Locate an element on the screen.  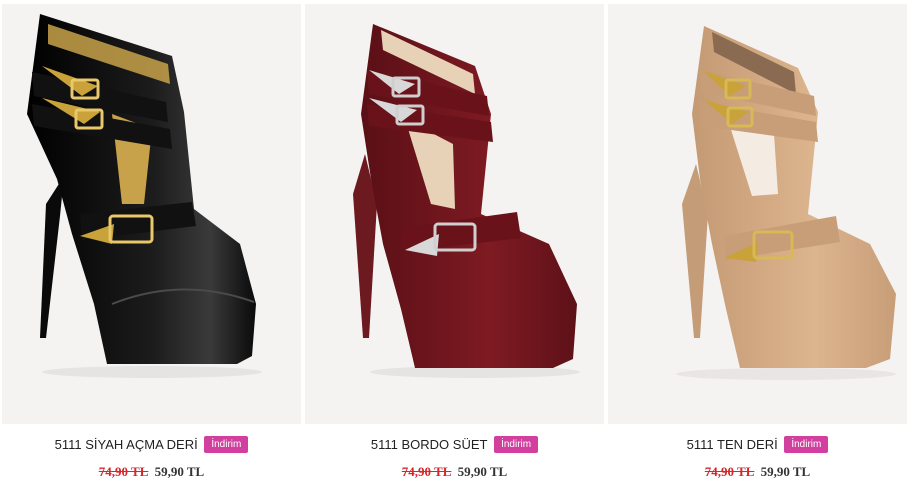
product-title-row: 5111 TEN DERİ İndirim is located at coordinates (757, 445).